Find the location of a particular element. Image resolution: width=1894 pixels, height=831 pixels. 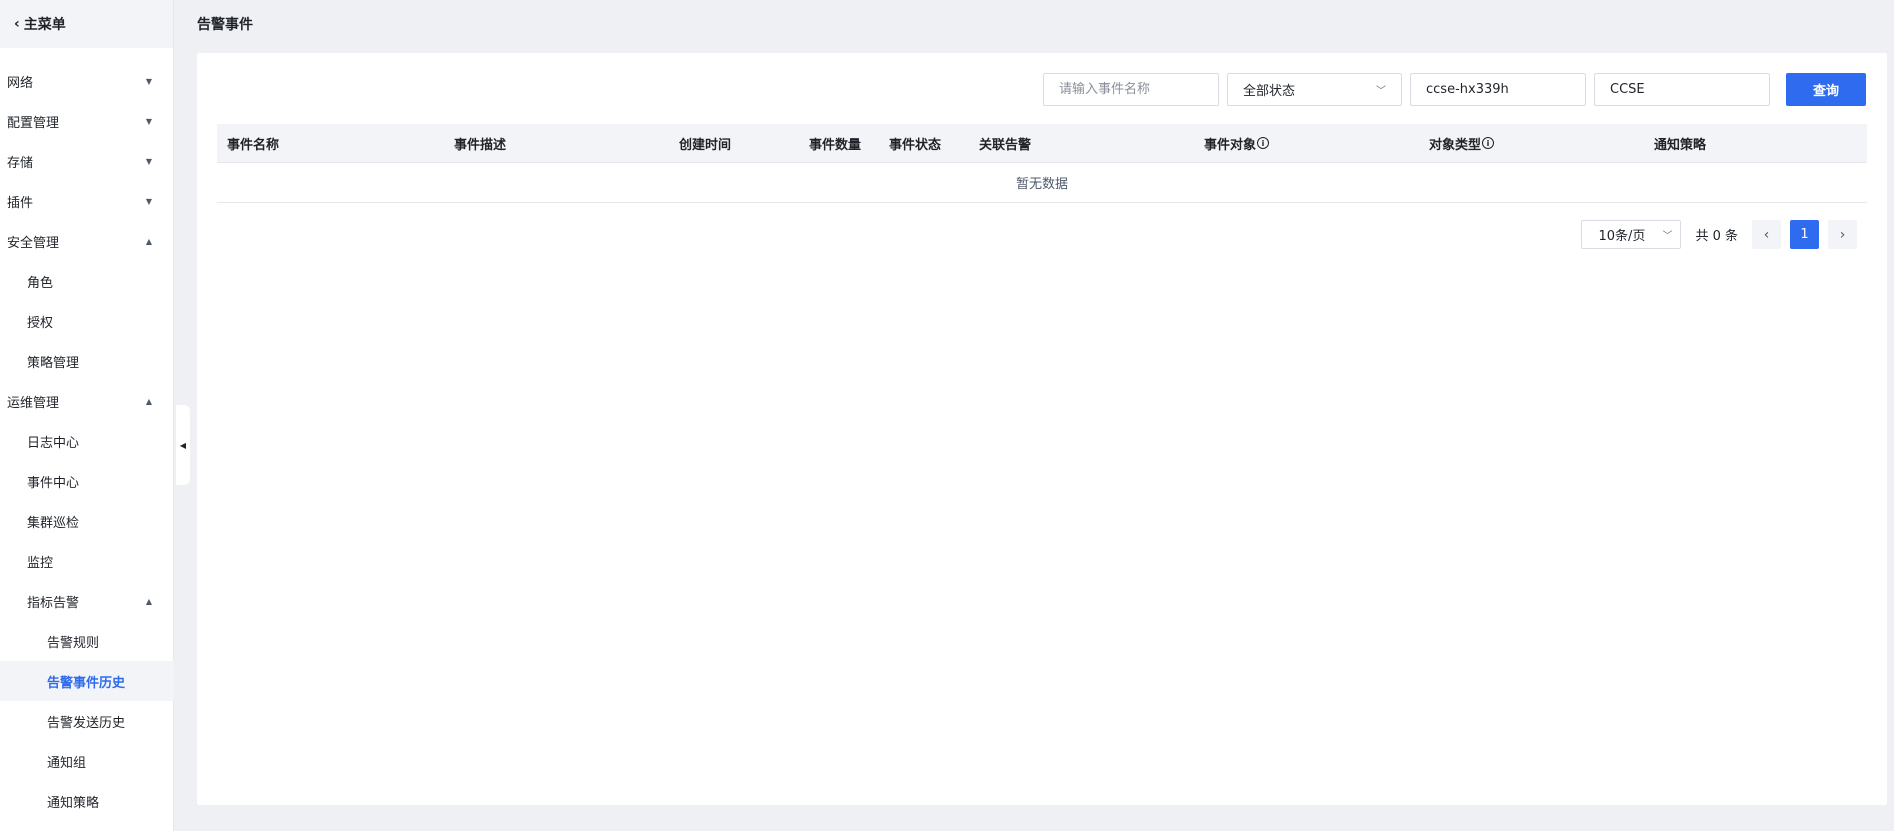

filter-bar: 全部状态 ﹀ ccse-hx339h CCSE 查询 is located at coordinates (1454, 89).